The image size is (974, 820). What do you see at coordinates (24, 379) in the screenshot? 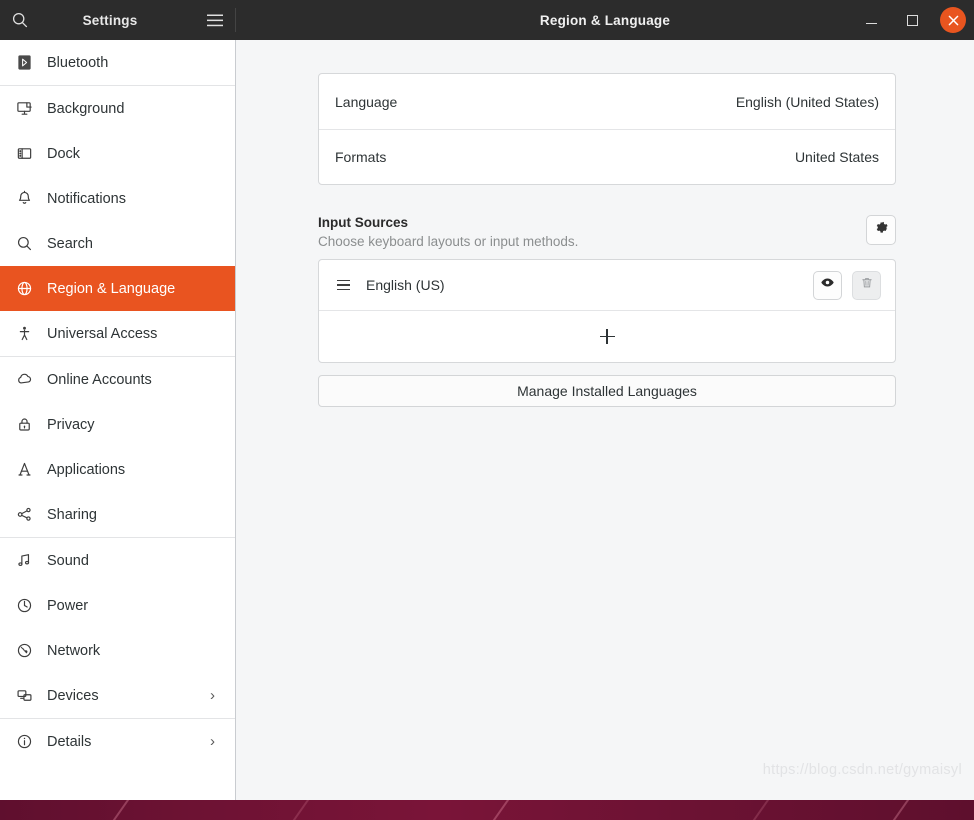
I see `cloud-icon` at bounding box center [24, 379].